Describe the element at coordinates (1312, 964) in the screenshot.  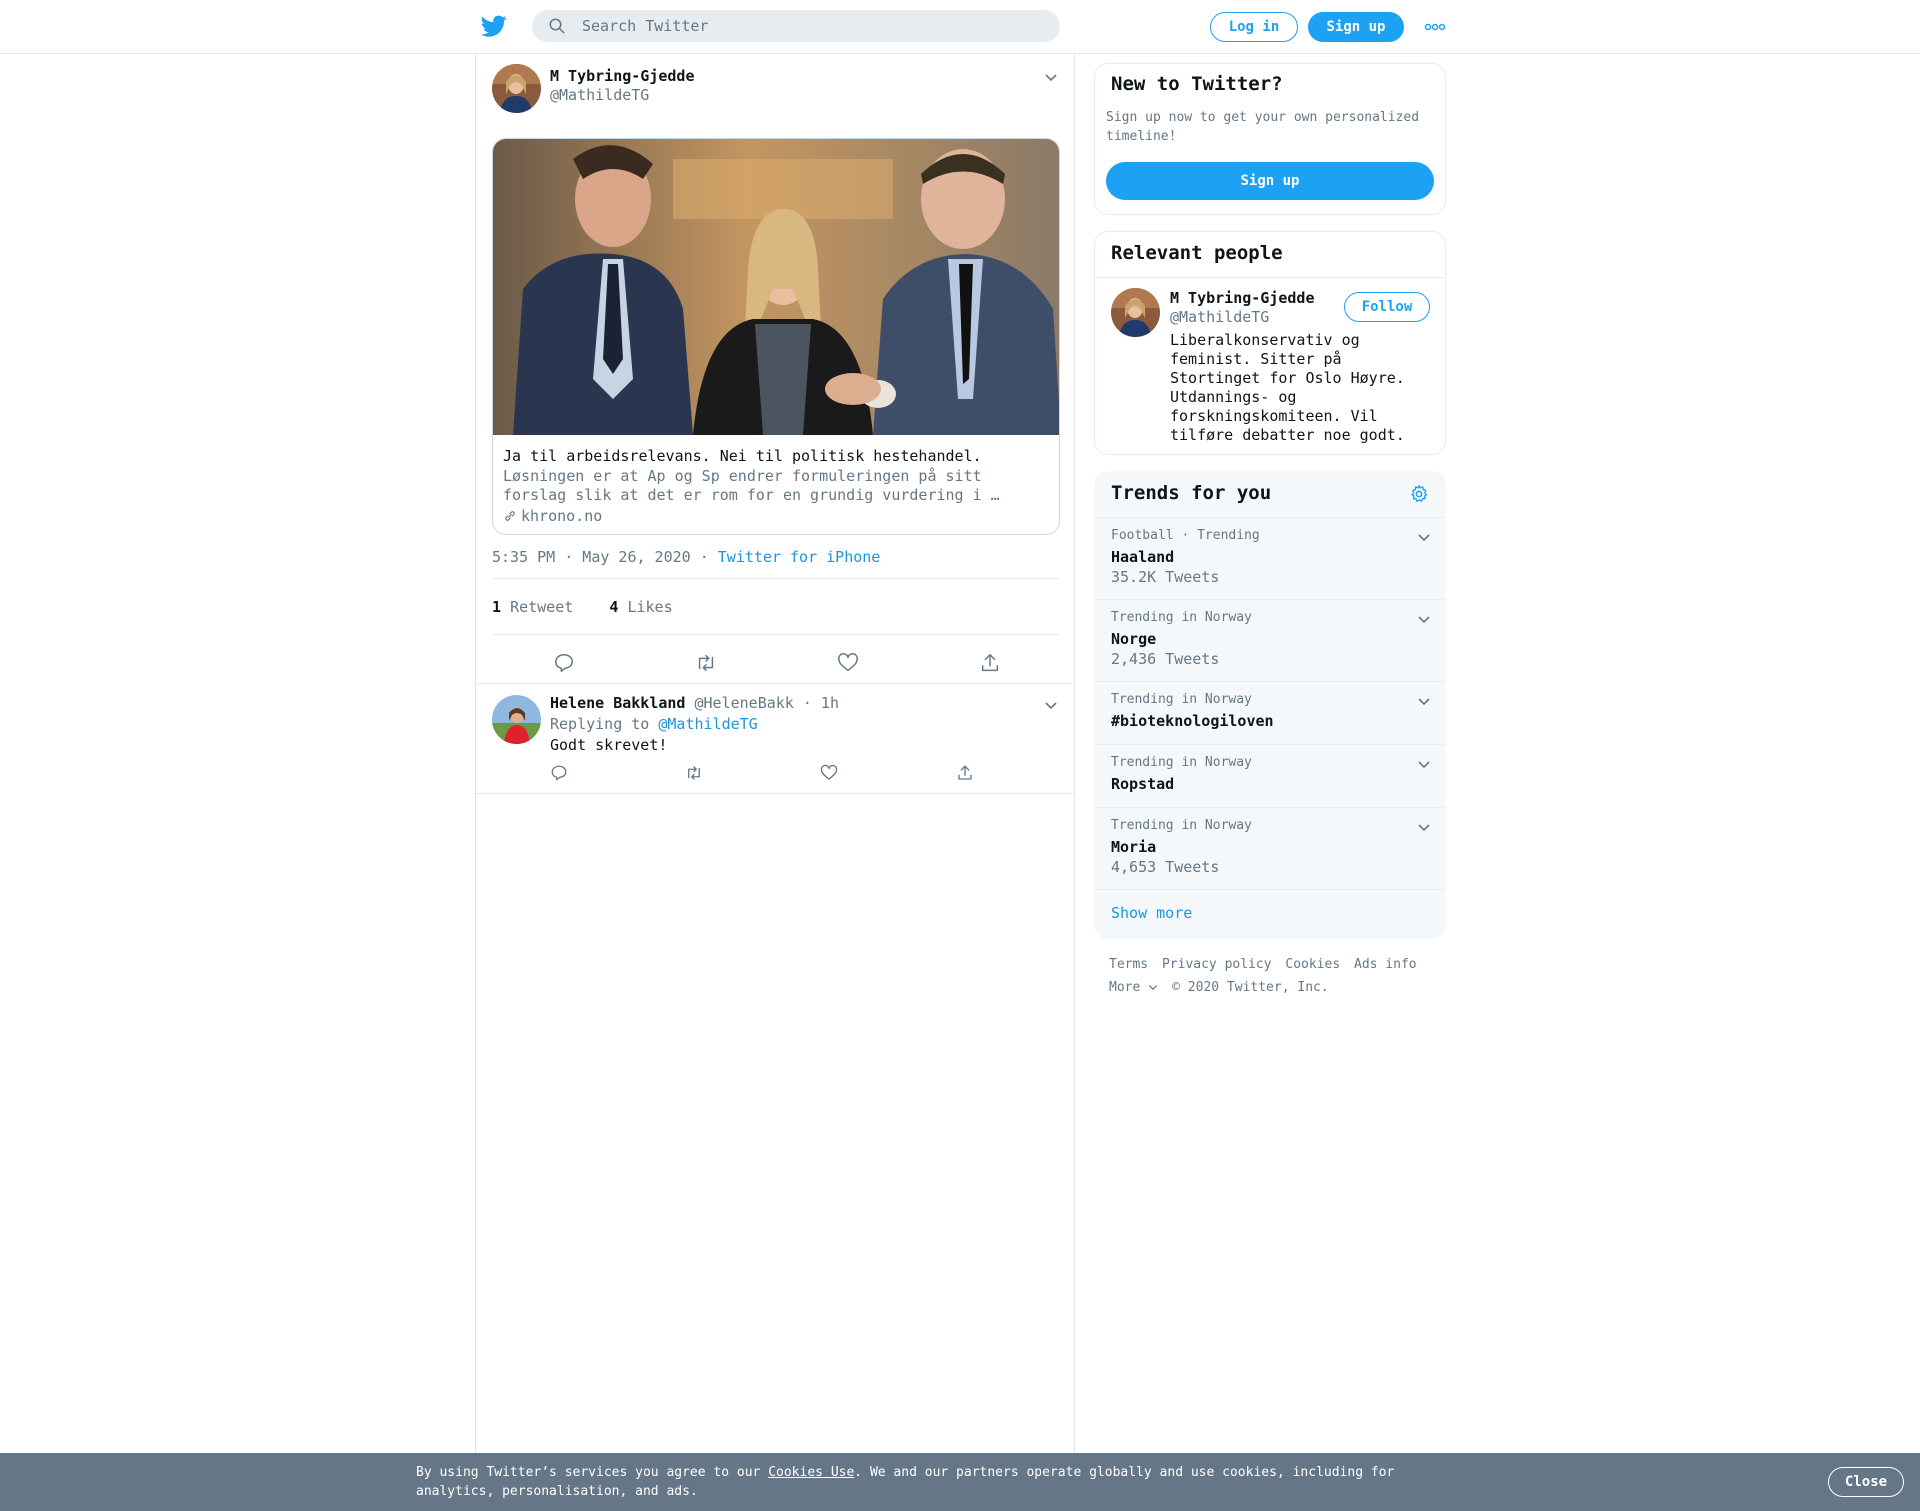
I see `footer-cookies-link: Cookies` at that location.